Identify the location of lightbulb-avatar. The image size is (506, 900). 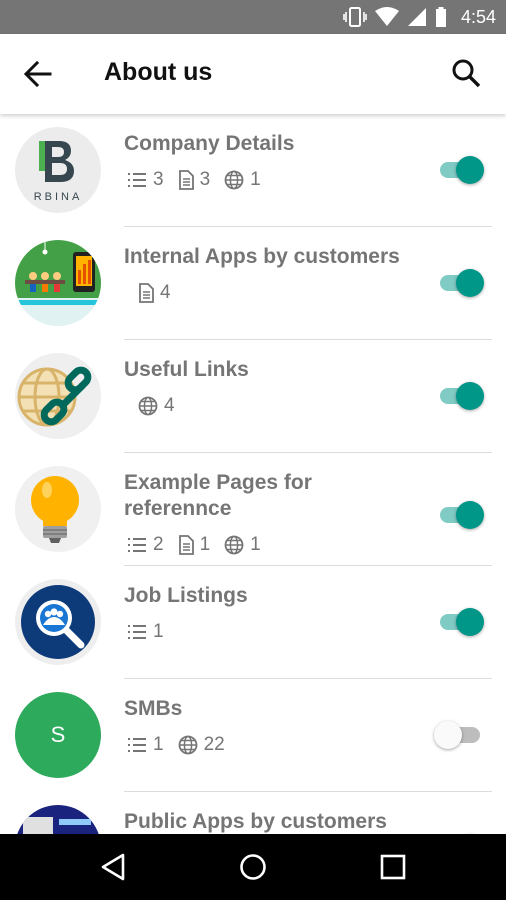
(58, 509).